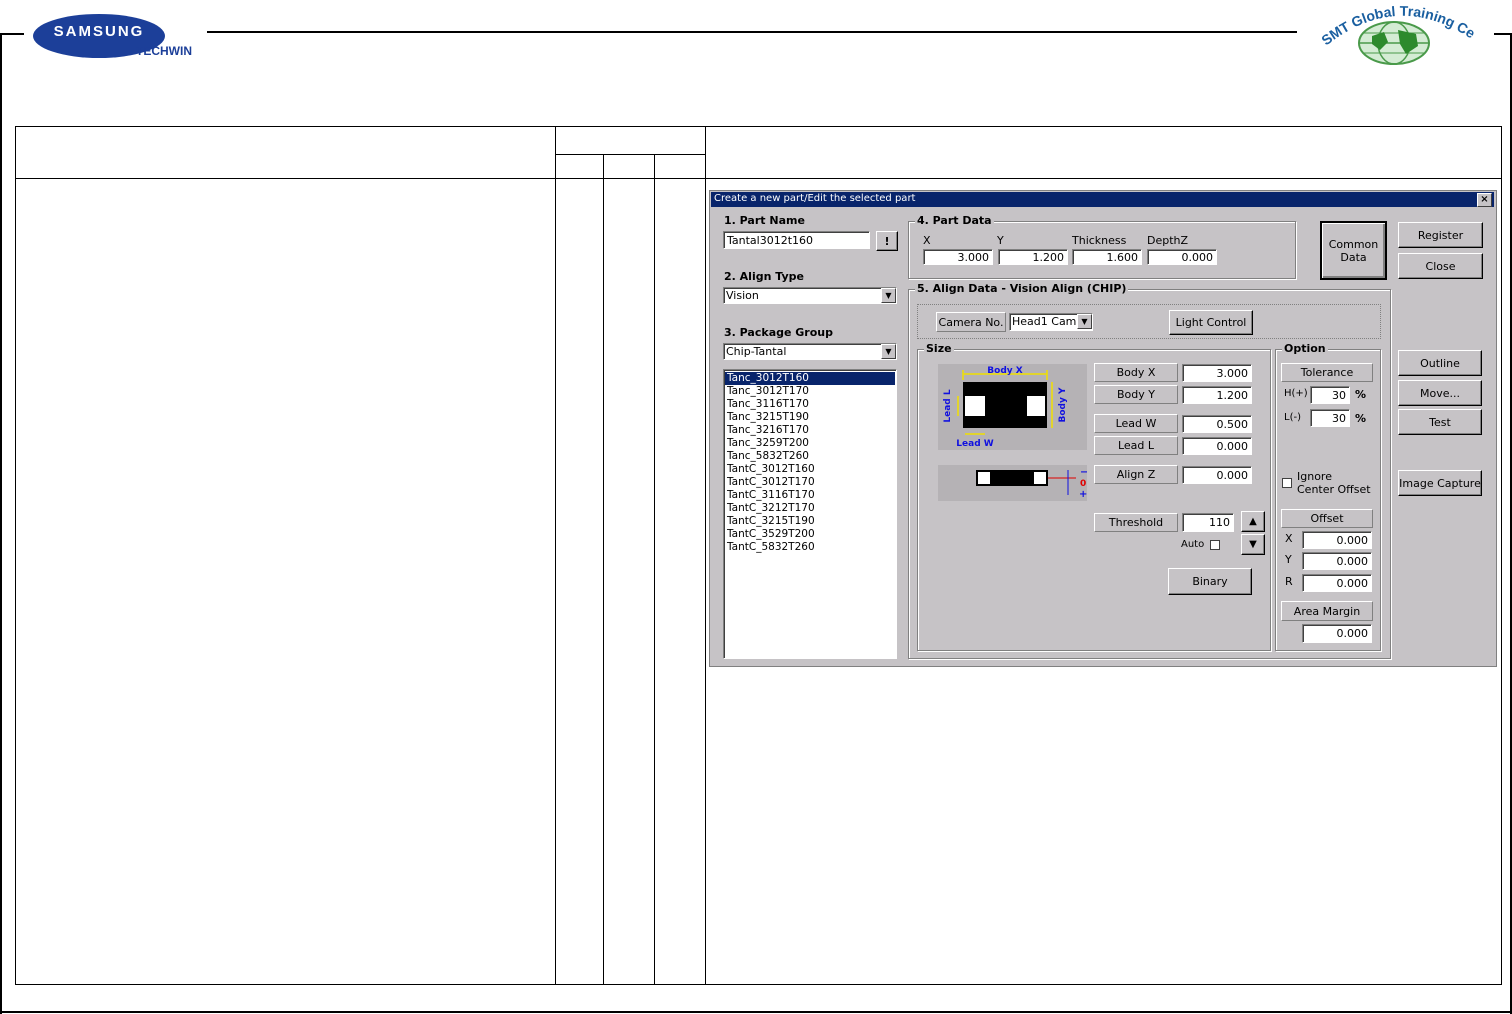 Image resolution: width=1512 pixels, height=1014 pixels. Describe the element at coordinates (1361, 394) in the screenshot. I see `h-percent-label: %` at that location.